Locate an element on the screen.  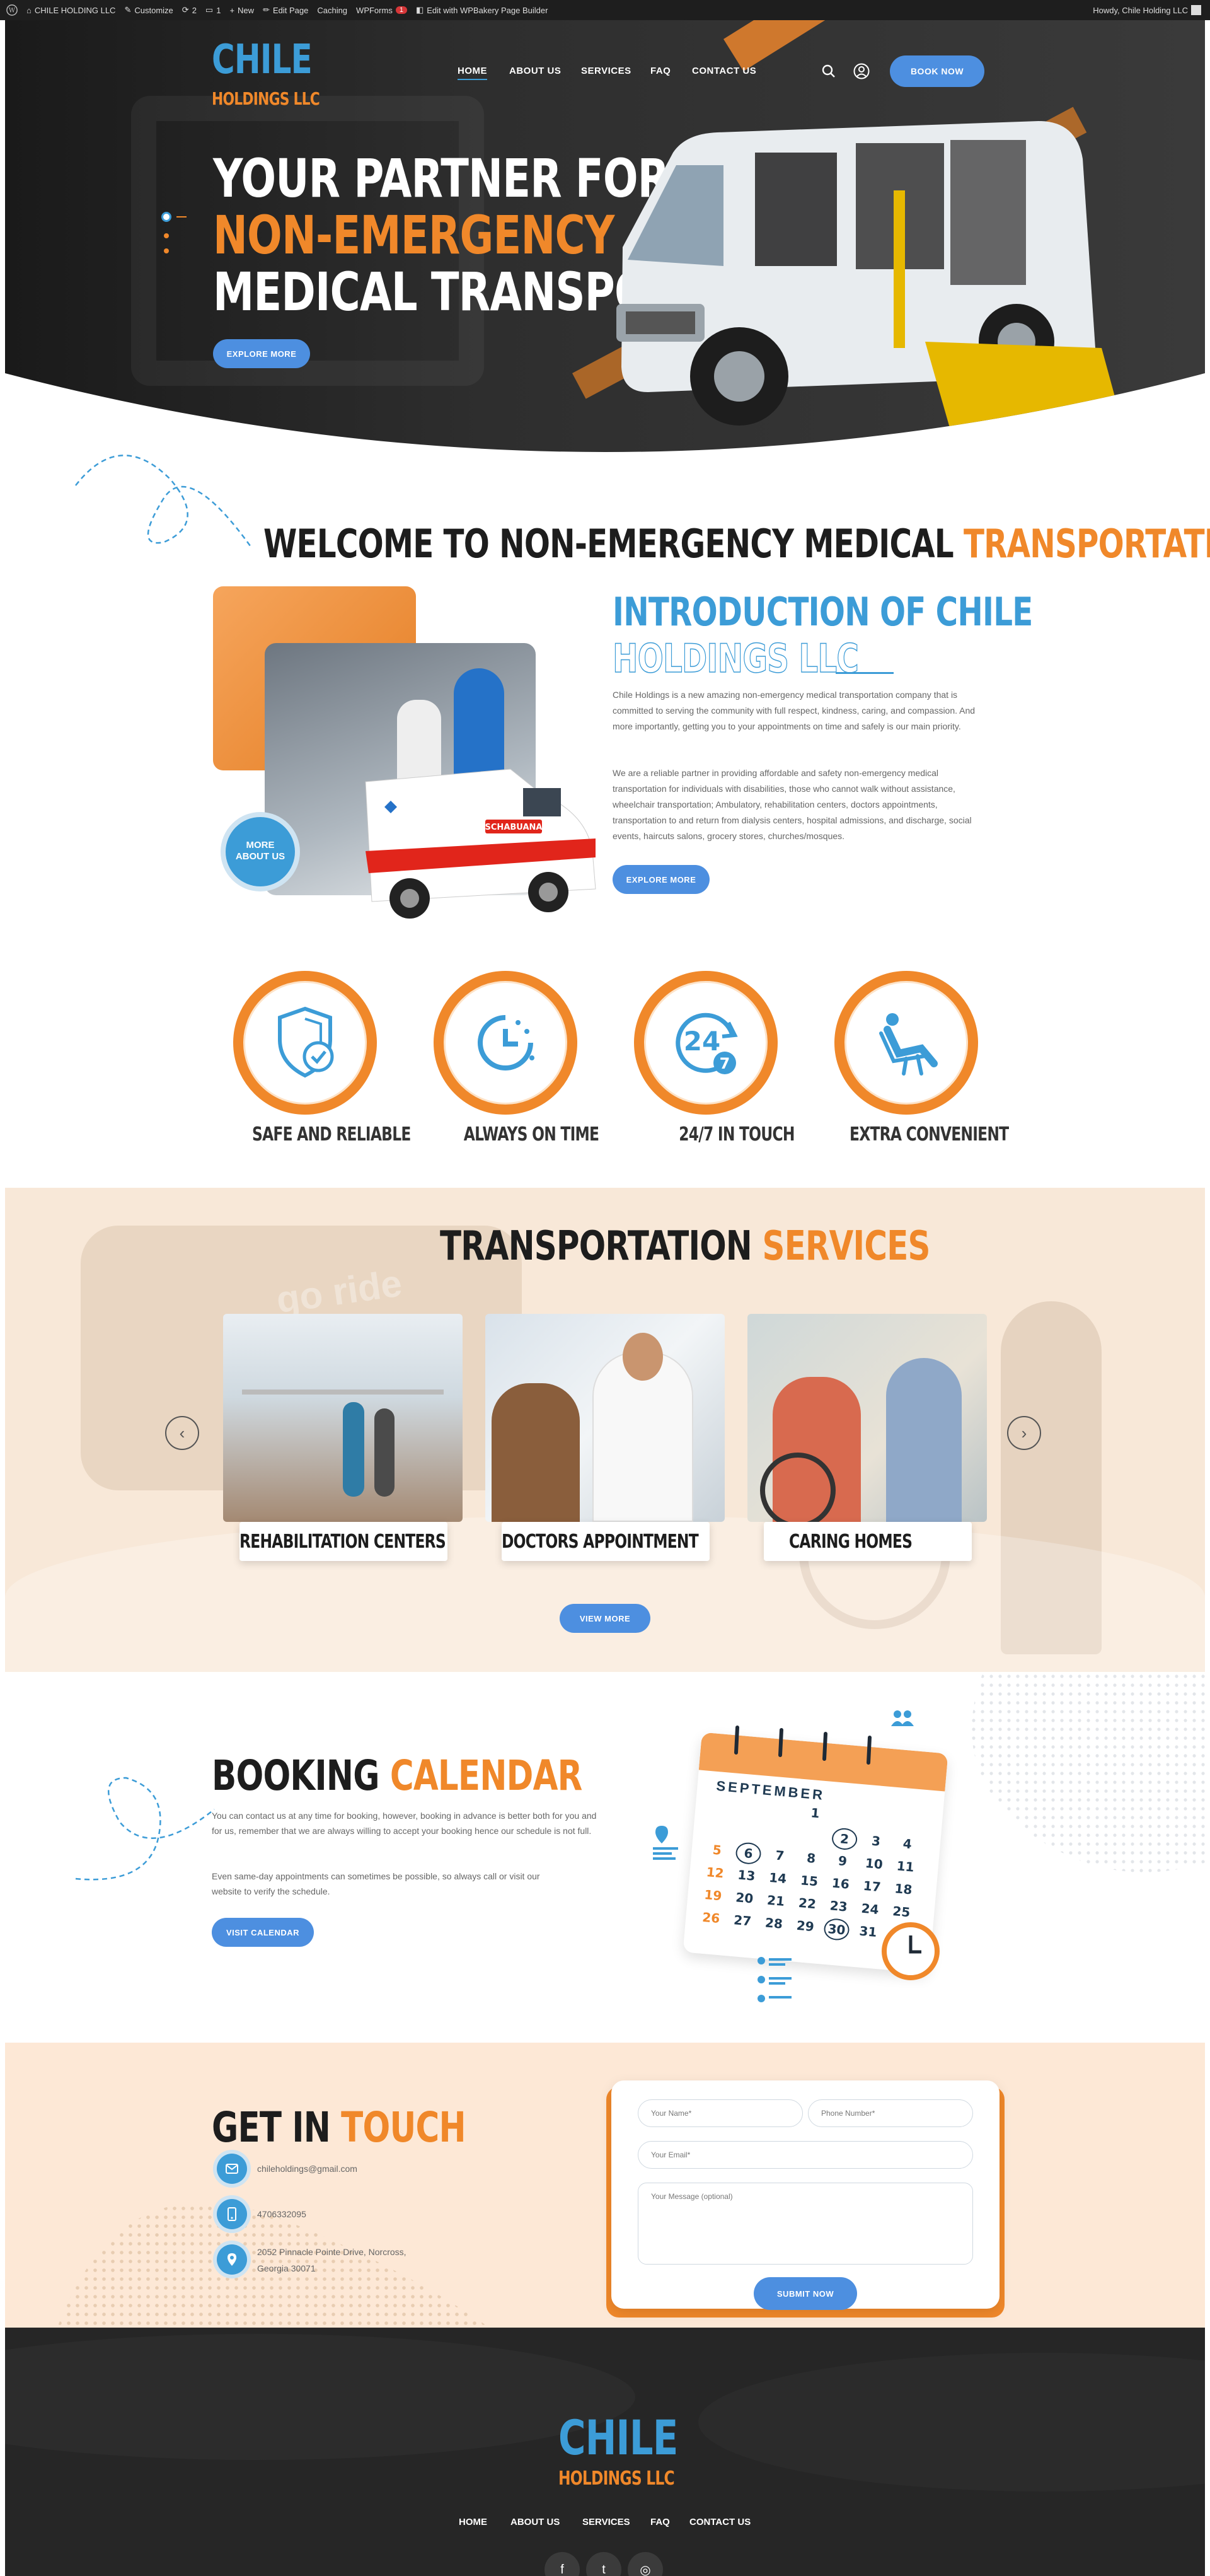
intro-title-underline is located at coordinates (865, 673).